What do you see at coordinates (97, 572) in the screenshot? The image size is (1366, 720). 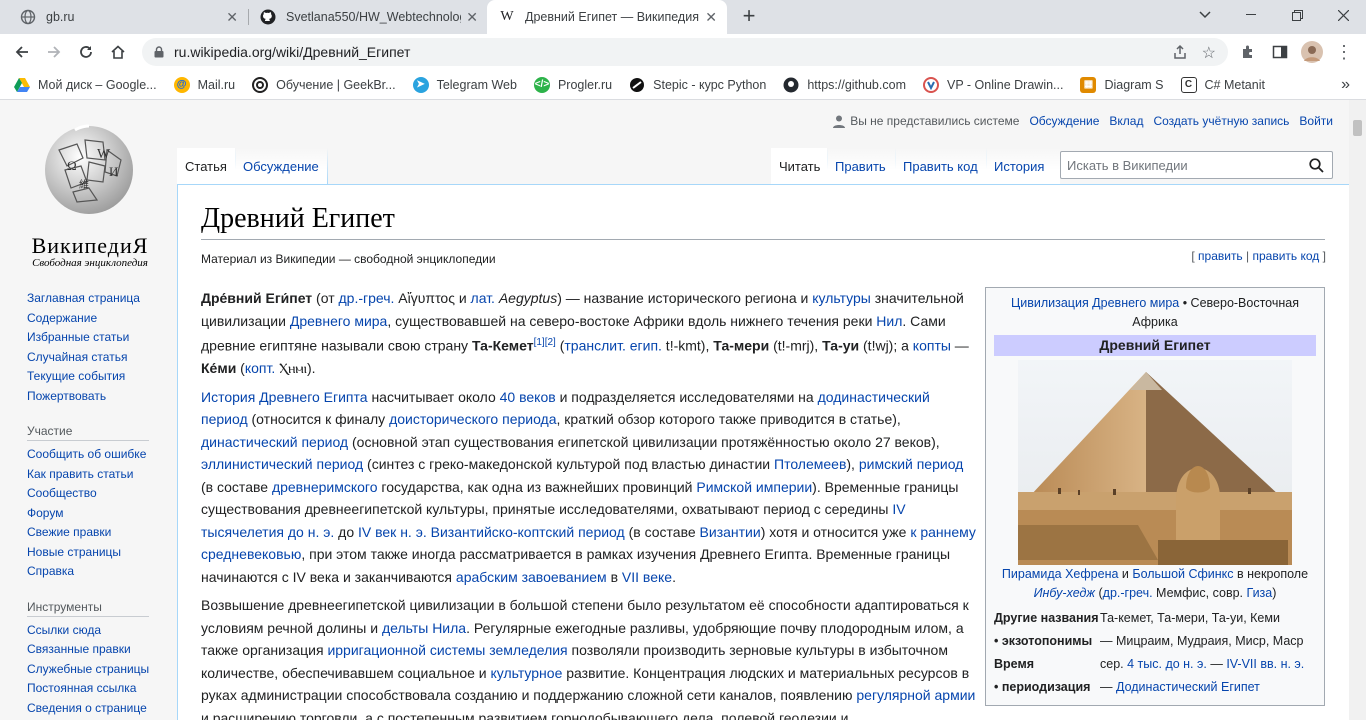 I see `sidebar-link: Справка` at bounding box center [97, 572].